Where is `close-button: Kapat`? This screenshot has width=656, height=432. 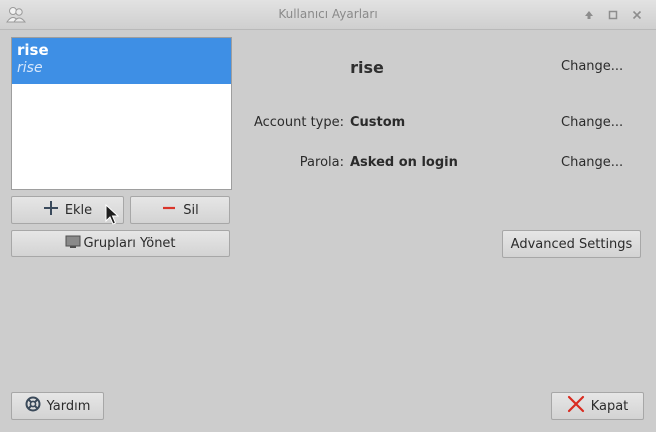 close-button: Kapat is located at coordinates (597, 406).